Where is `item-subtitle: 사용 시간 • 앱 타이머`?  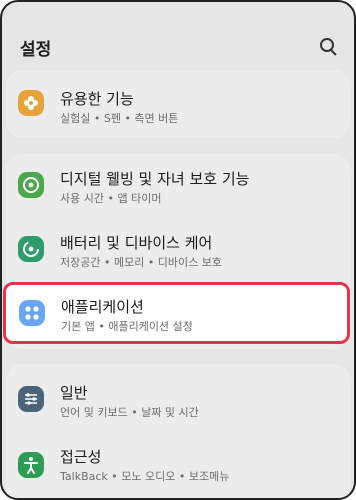 item-subtitle: 사용 시간 • 앱 타이머 is located at coordinates (111, 198).